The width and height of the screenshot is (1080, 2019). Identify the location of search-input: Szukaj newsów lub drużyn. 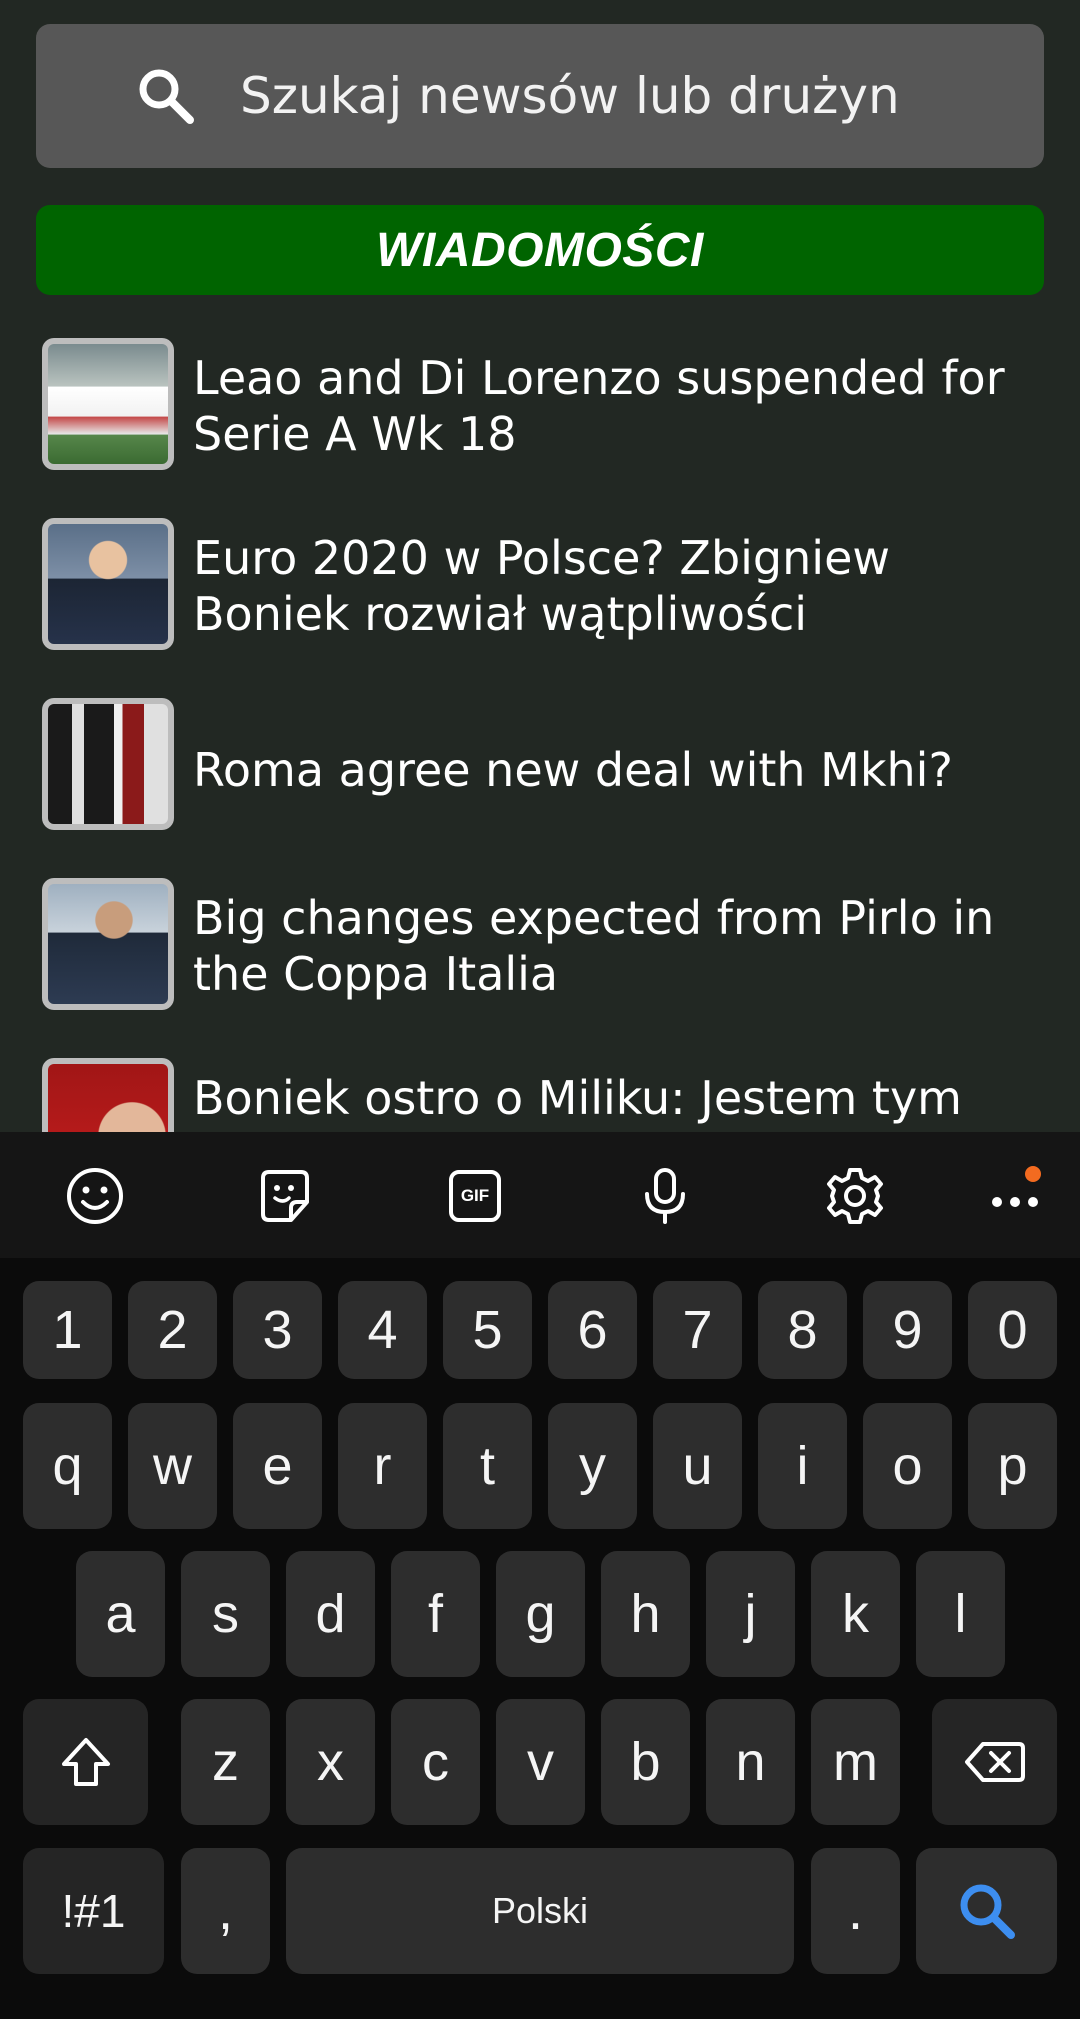
(570, 96).